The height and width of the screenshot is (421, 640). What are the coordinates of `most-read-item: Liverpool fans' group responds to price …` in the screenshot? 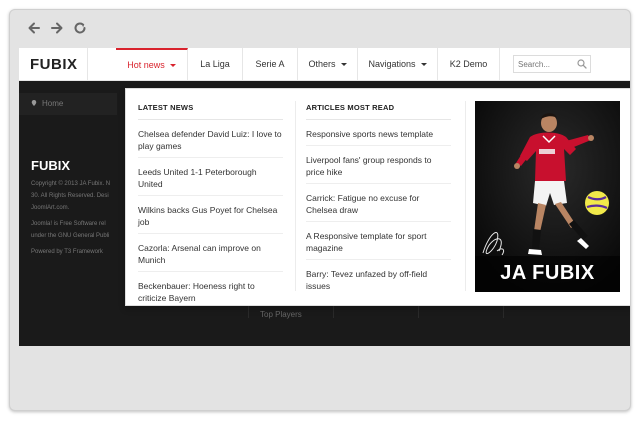 It's located at (378, 165).